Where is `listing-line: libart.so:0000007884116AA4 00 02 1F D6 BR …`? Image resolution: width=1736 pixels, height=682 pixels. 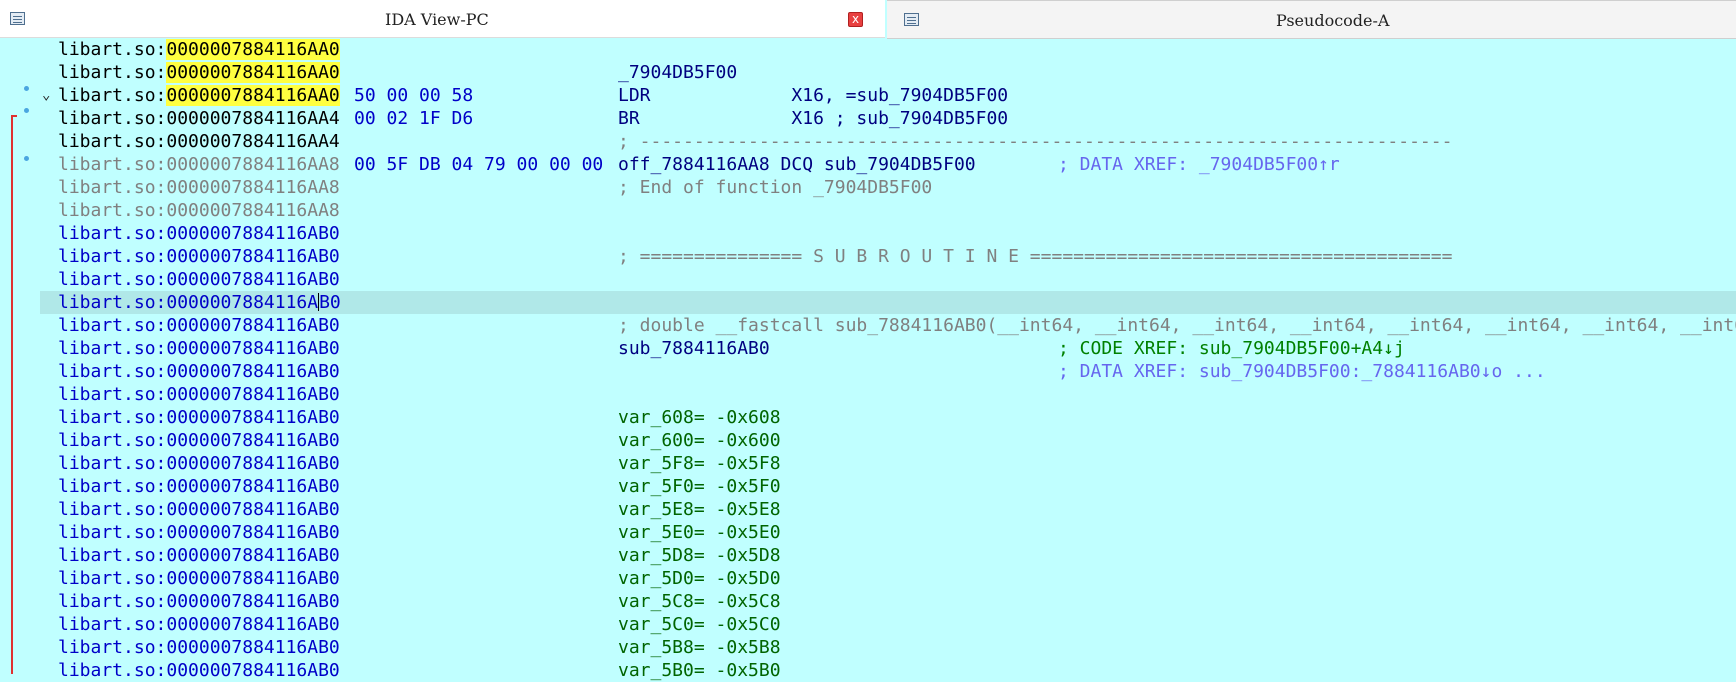
listing-line: libart.so:0000007884116AA4 00 02 1F D6 BR … is located at coordinates (888, 118).